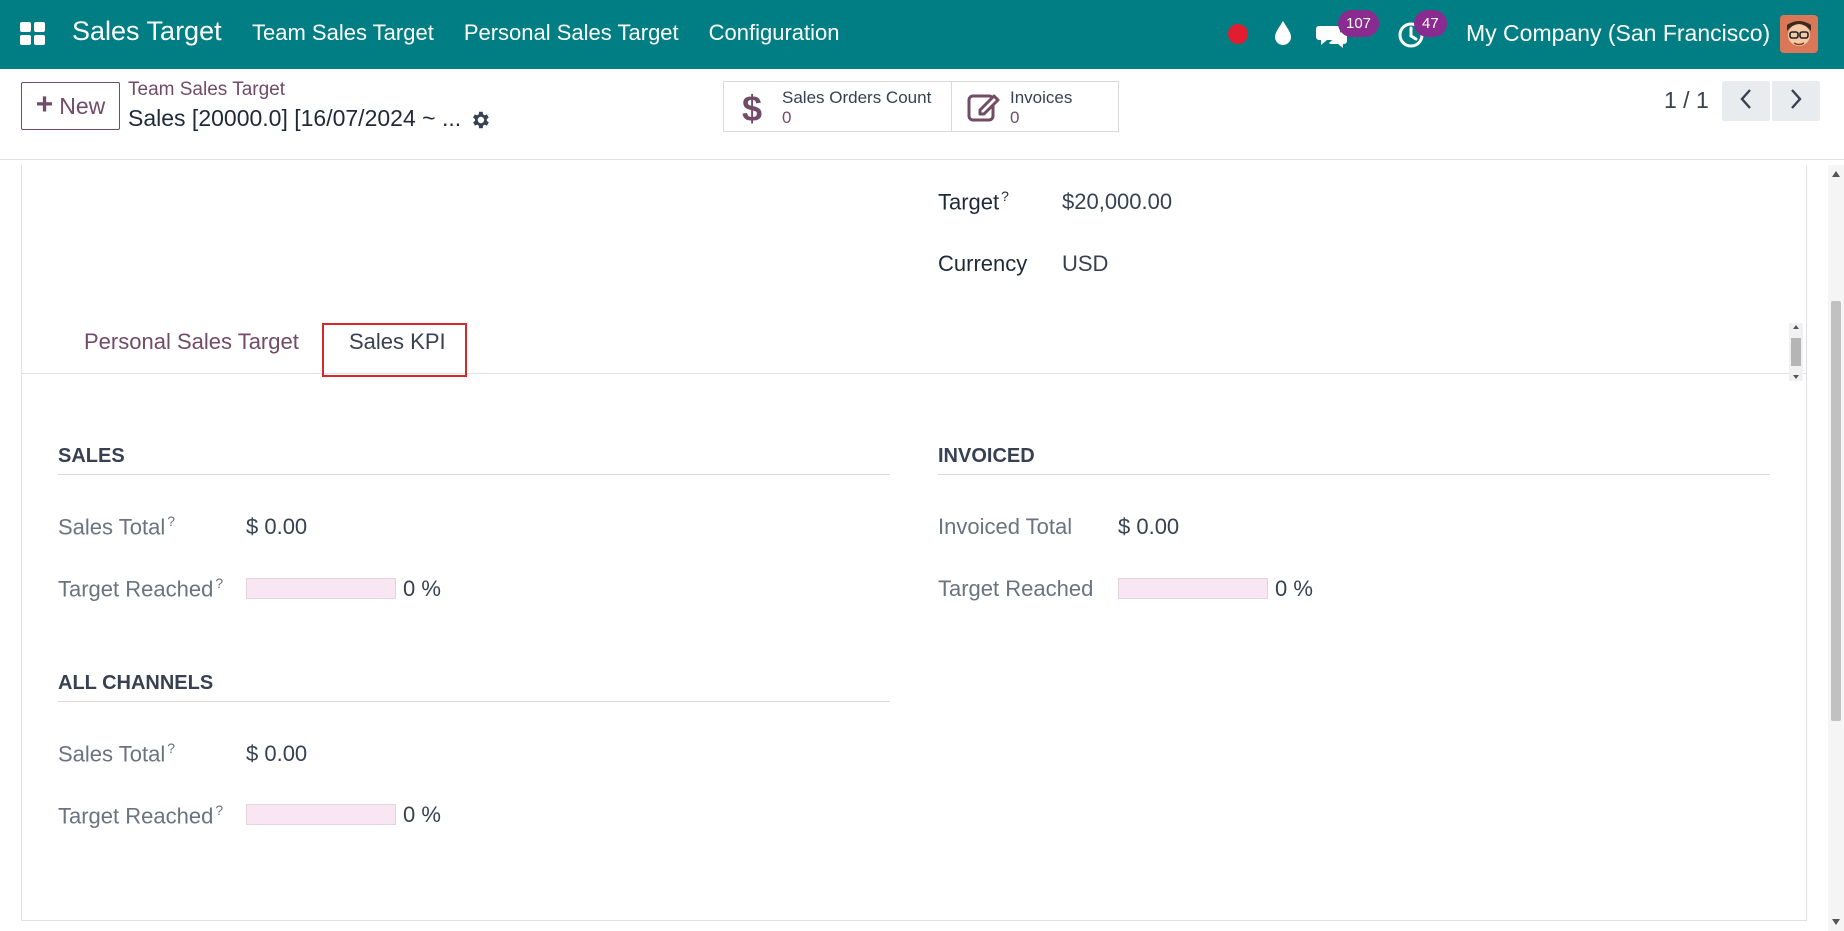 The width and height of the screenshot is (1844, 931). What do you see at coordinates (774, 33) in the screenshot?
I see `menu-configuration: Configuration` at bounding box center [774, 33].